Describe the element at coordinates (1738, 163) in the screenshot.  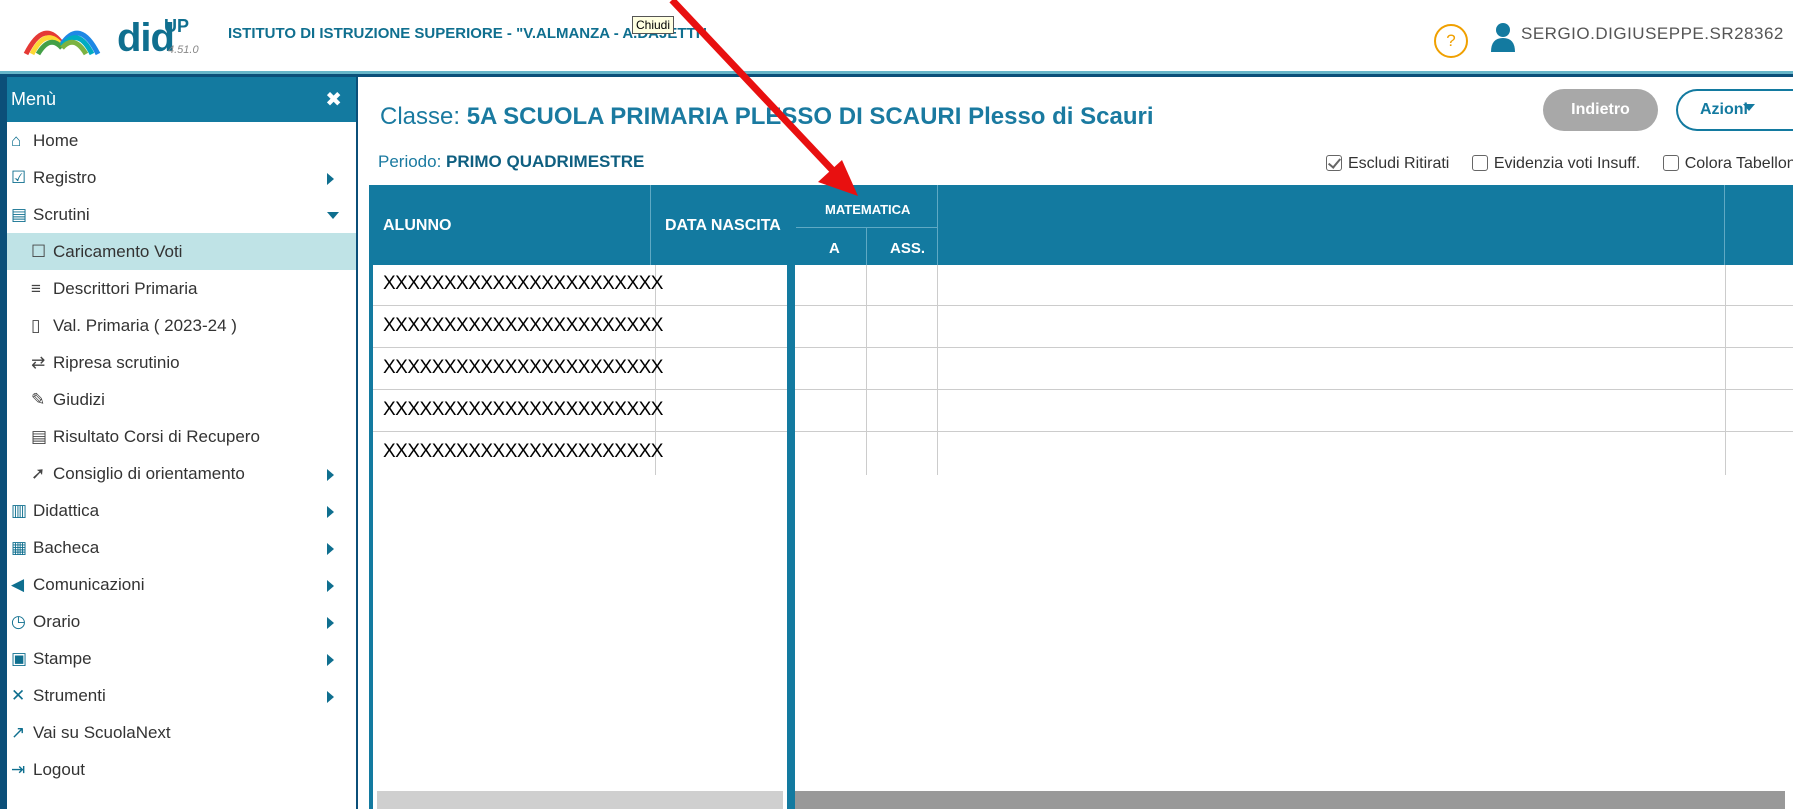
I see `checkbox-label: Colora Tabellone` at that location.